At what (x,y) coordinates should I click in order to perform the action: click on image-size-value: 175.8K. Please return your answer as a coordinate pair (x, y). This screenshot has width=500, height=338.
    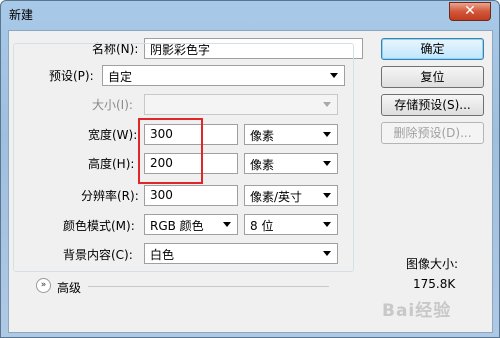
    Looking at the image, I should click on (434, 284).